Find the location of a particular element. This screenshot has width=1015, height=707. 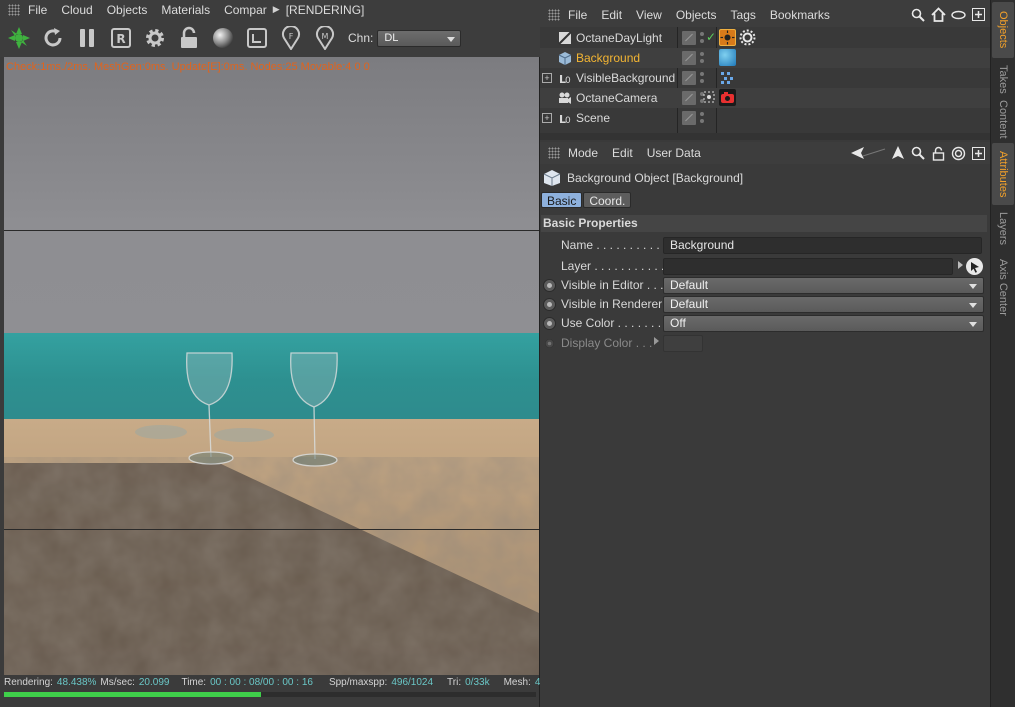

object-row-octanecamera: OctaneCamera is located at coordinates (765, 98).